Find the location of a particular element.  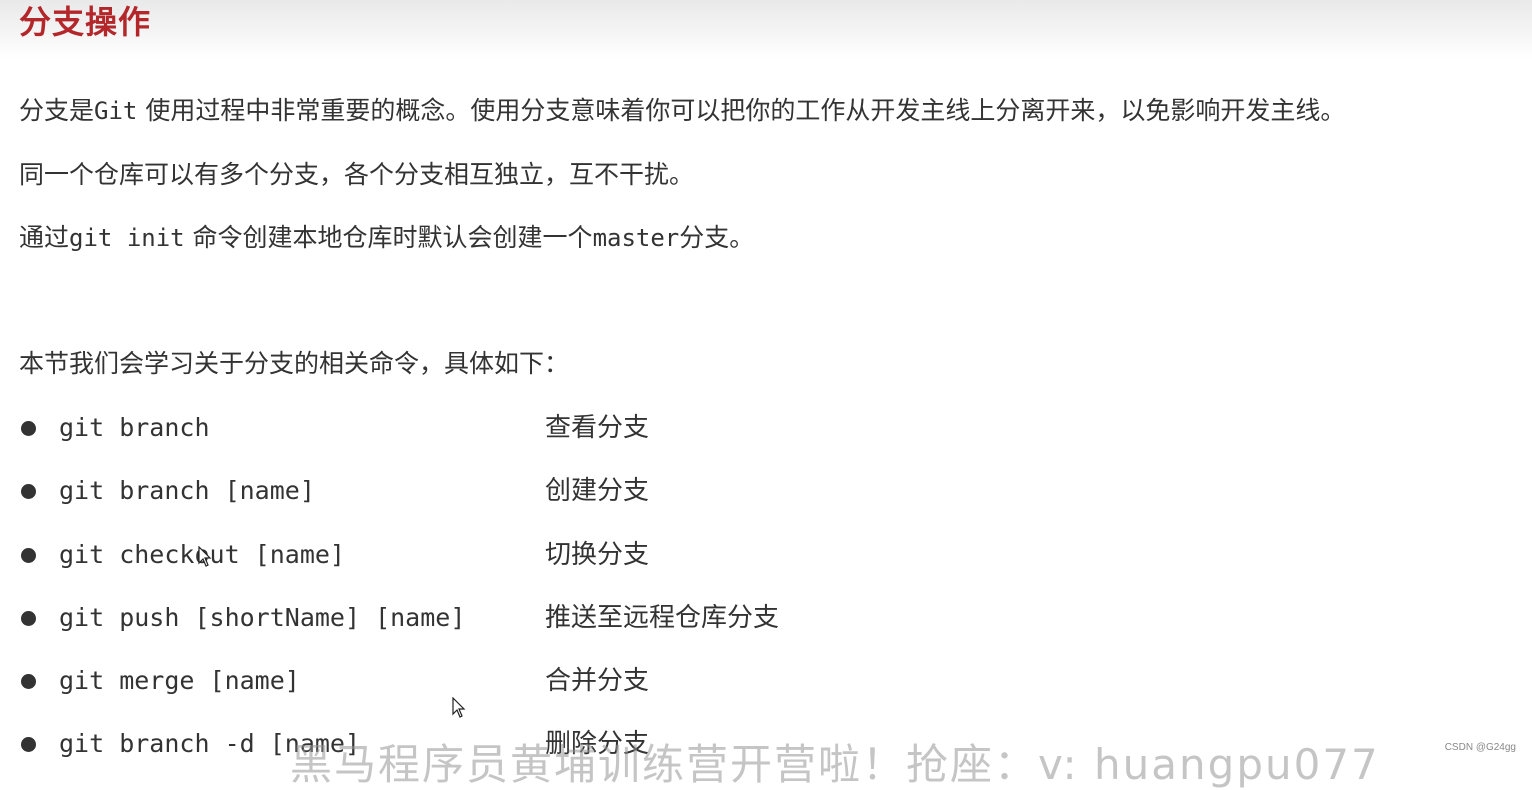

command-description: 创建分支 is located at coordinates (597, 491).